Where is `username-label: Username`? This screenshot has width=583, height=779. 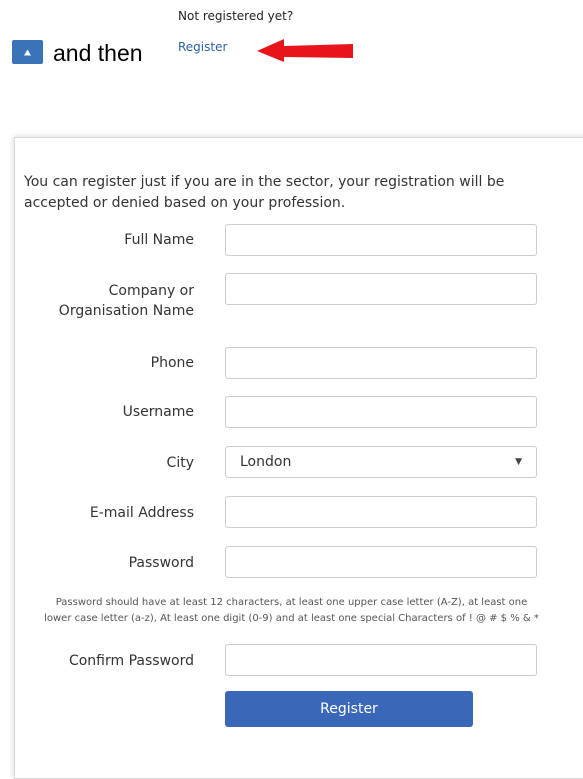 username-label: Username is located at coordinates (158, 412).